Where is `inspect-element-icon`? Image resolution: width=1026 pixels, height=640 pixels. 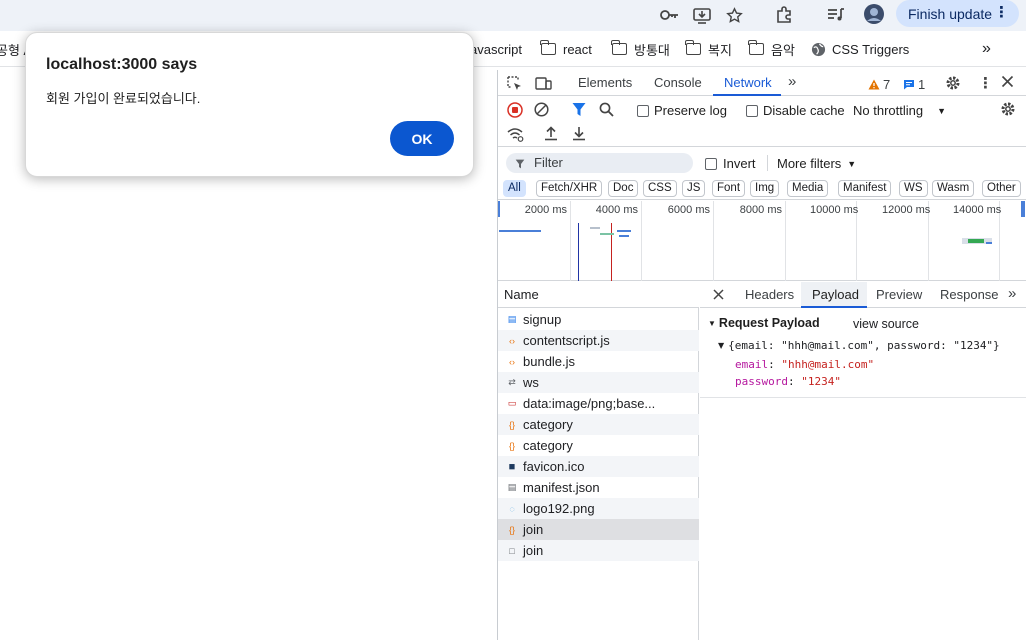
inspect-element-icon is located at coordinates (514, 83).